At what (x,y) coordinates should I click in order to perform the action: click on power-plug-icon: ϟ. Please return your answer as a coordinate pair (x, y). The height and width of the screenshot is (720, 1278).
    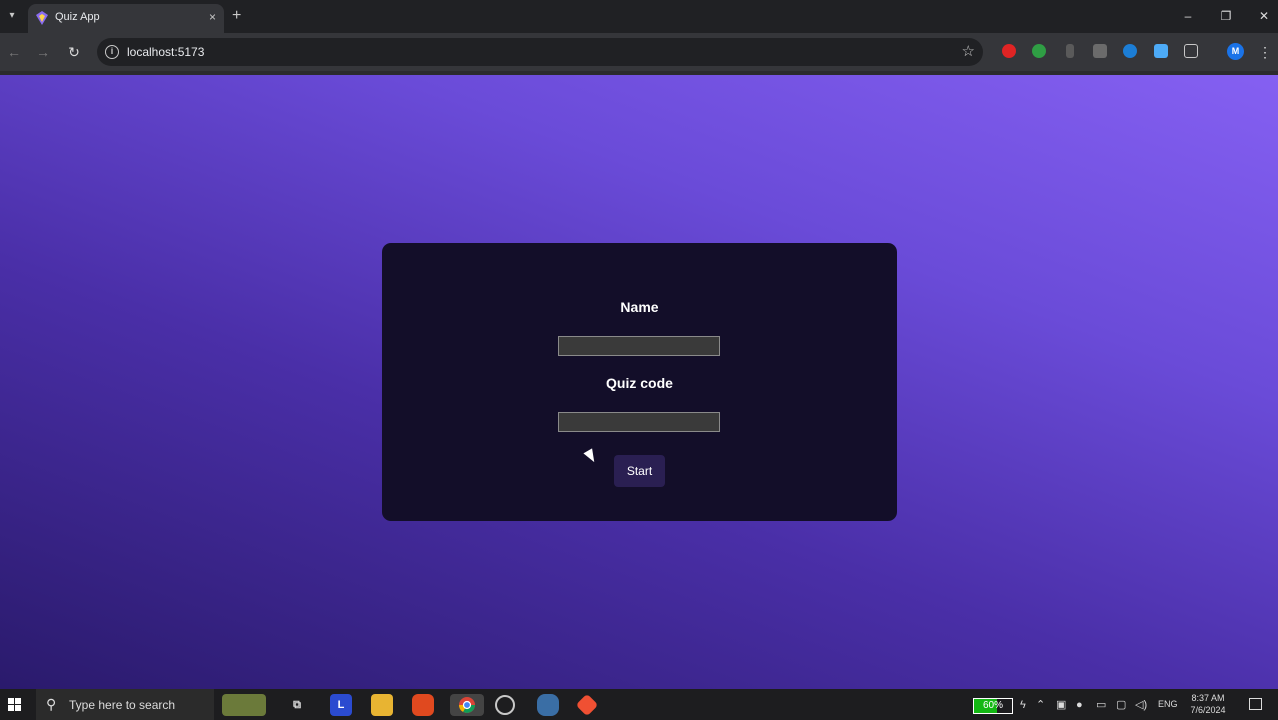
    Looking at the image, I should click on (1023, 705).